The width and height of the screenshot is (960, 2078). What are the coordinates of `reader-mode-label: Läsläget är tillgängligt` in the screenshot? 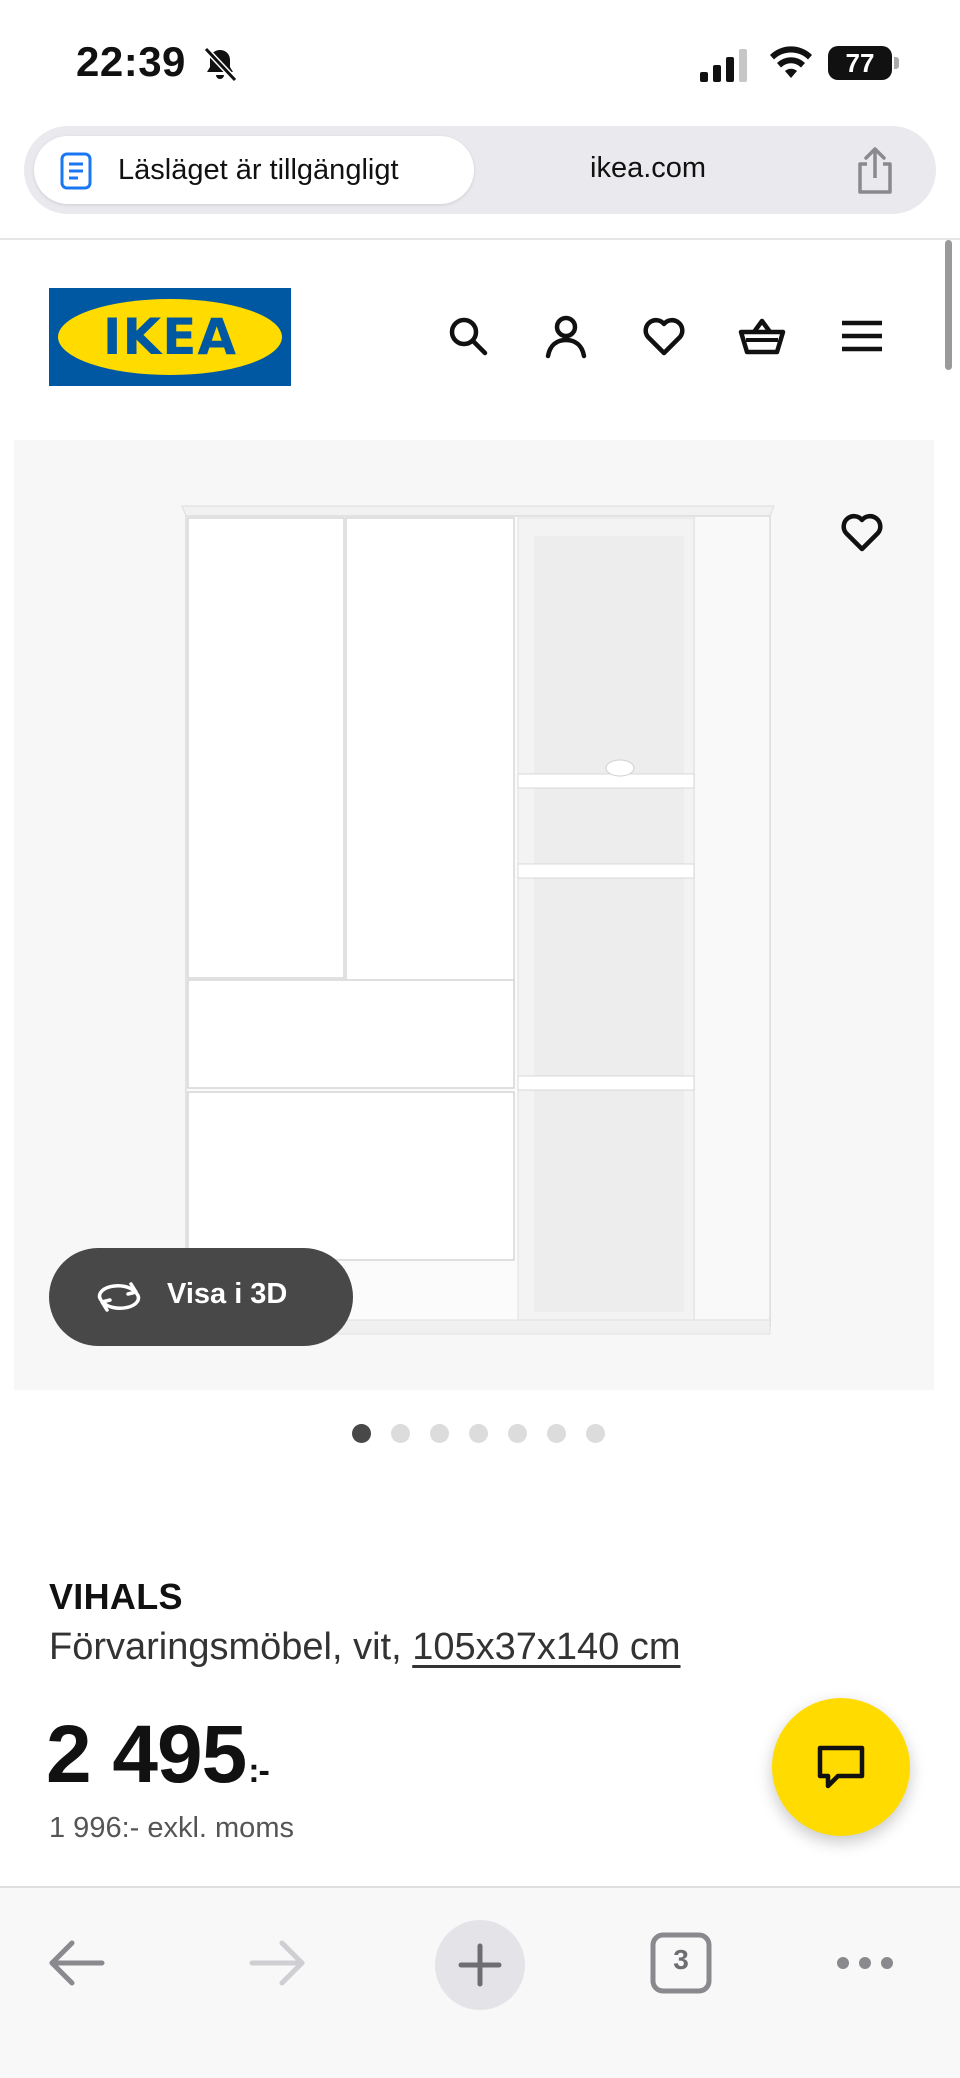 It's located at (258, 170).